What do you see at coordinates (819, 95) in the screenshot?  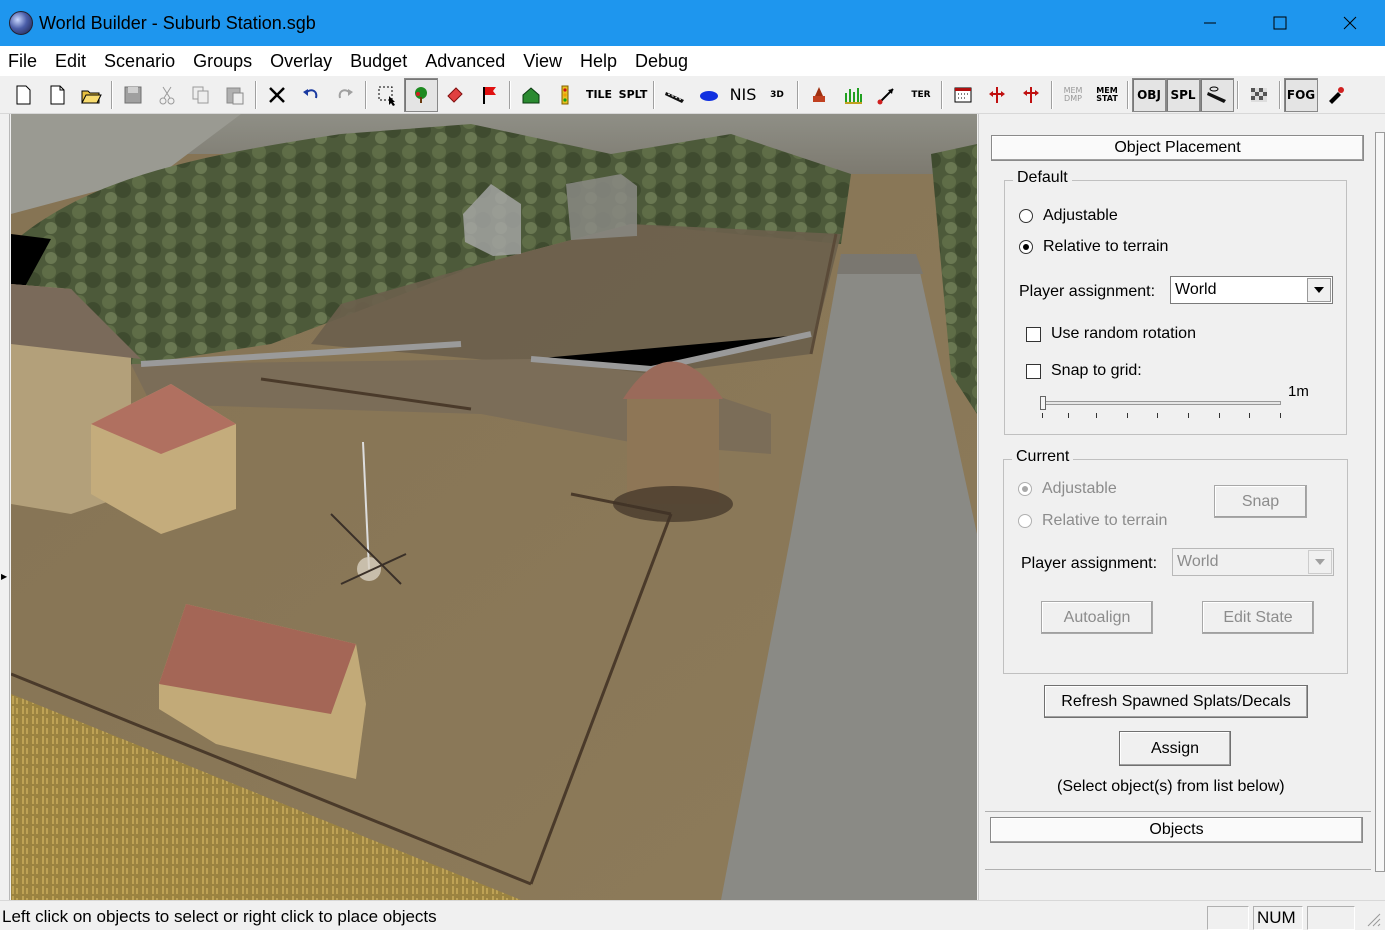 I see `brush-button` at bounding box center [819, 95].